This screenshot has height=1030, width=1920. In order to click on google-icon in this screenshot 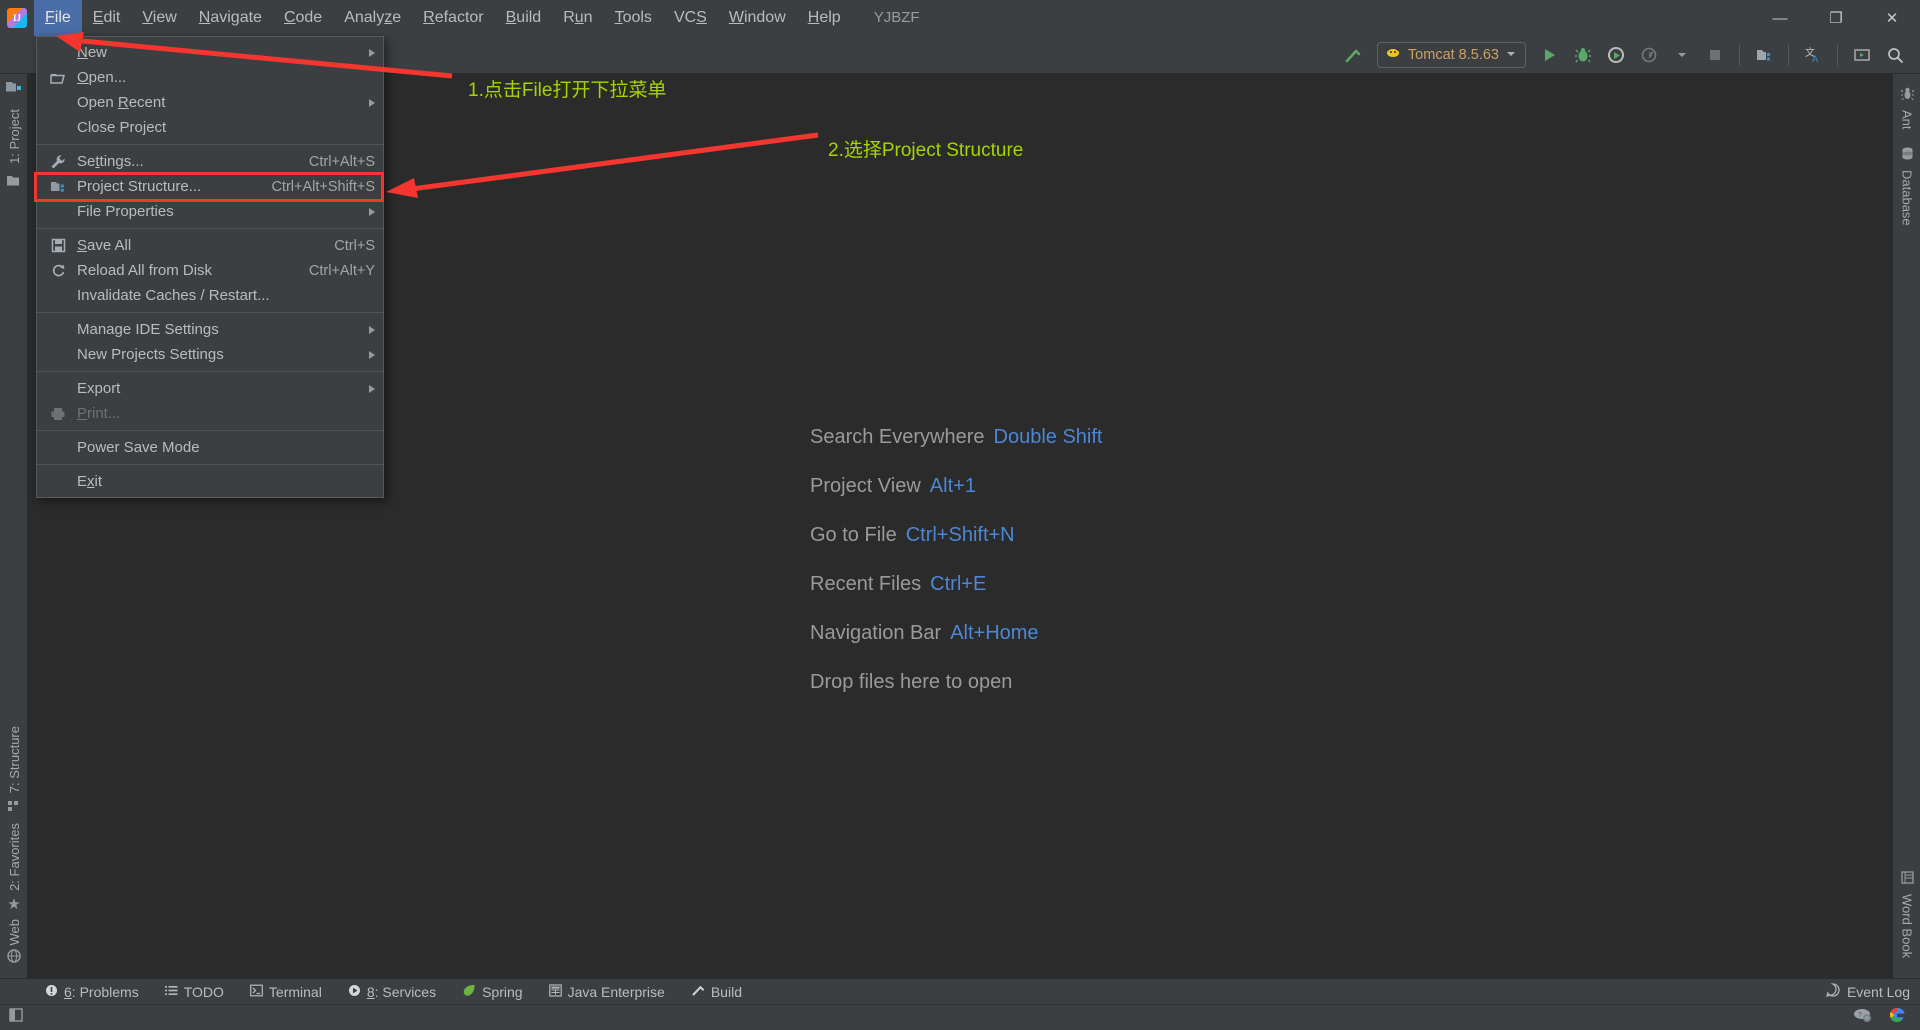, I will do `click(1897, 1017)`.